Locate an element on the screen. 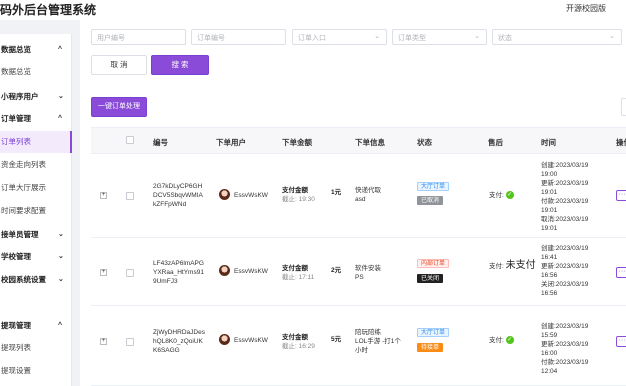 The image size is (626, 386). status-badge: 待接单 is located at coordinates (430, 347).